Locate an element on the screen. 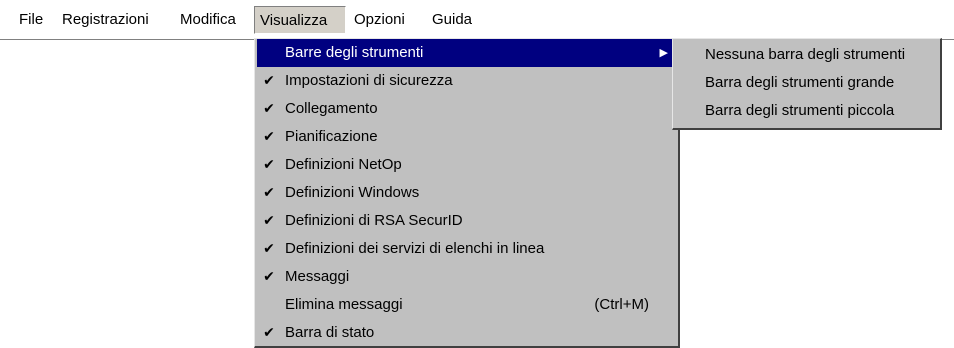 This screenshot has width=954, height=348. menu-item-collegamento: ✔ Collegamento is located at coordinates (465, 109).